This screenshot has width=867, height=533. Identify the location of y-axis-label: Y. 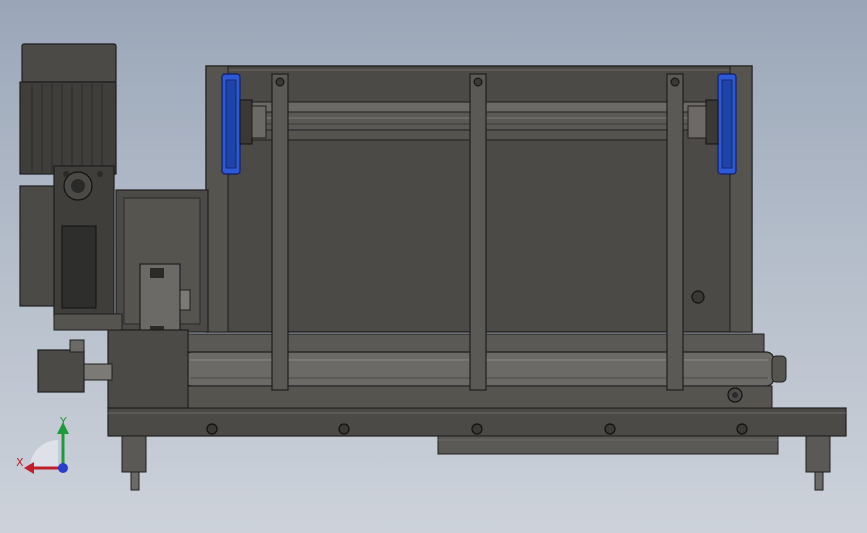
(63, 421).